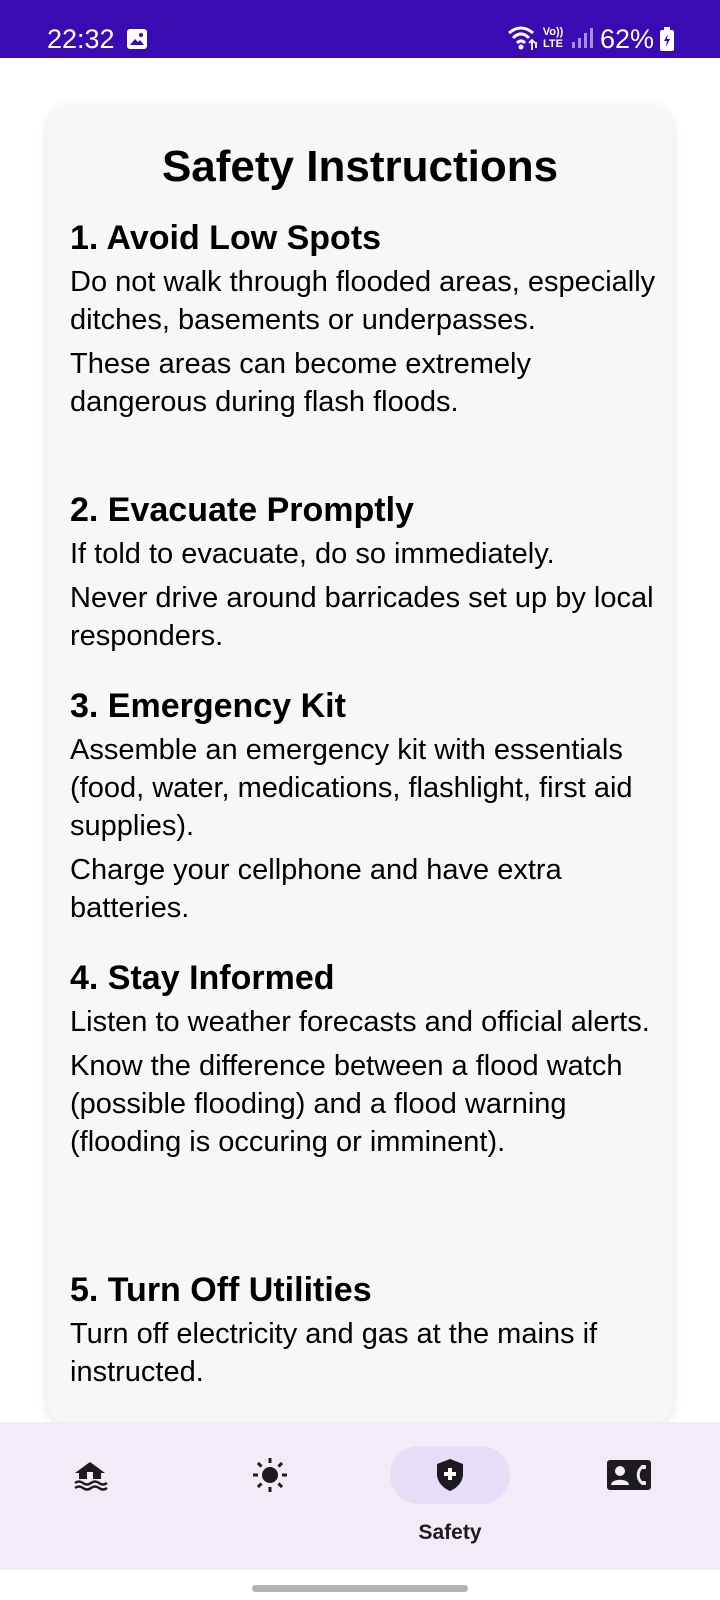 This screenshot has width=720, height=1600. I want to click on nav-item-flood, so click(90, 1496).